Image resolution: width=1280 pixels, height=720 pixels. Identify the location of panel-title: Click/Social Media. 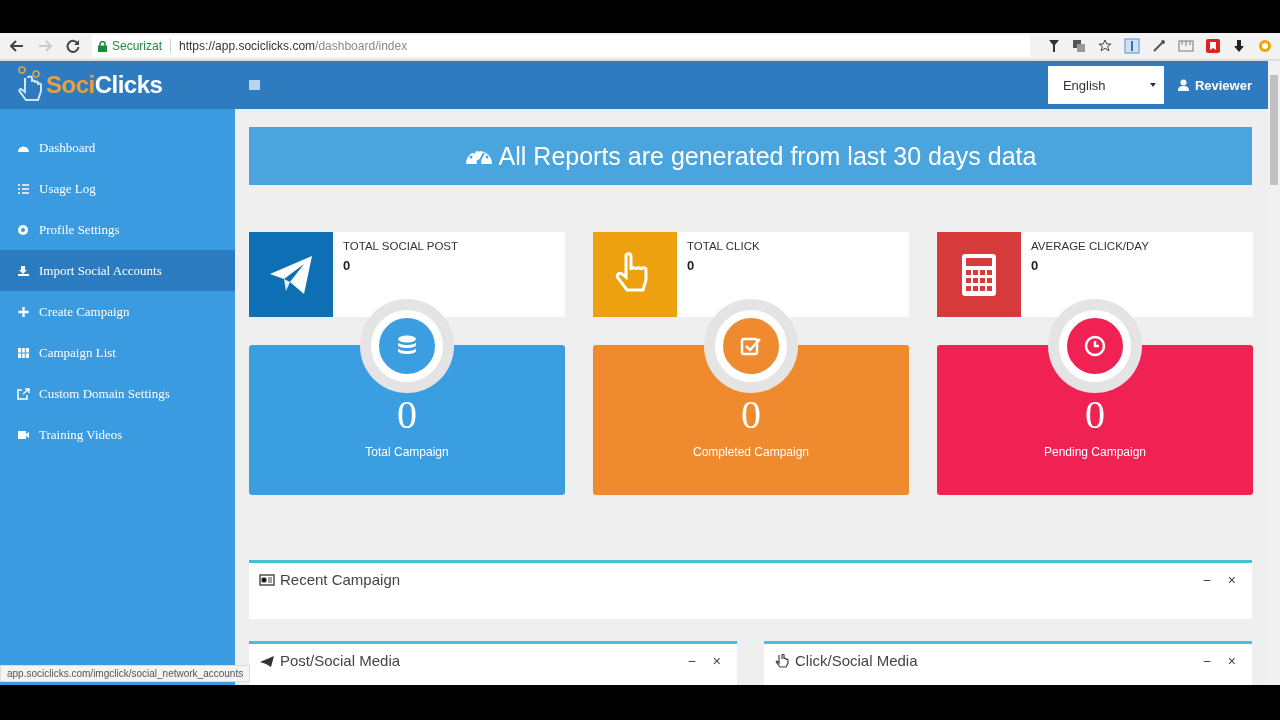
(856, 660).